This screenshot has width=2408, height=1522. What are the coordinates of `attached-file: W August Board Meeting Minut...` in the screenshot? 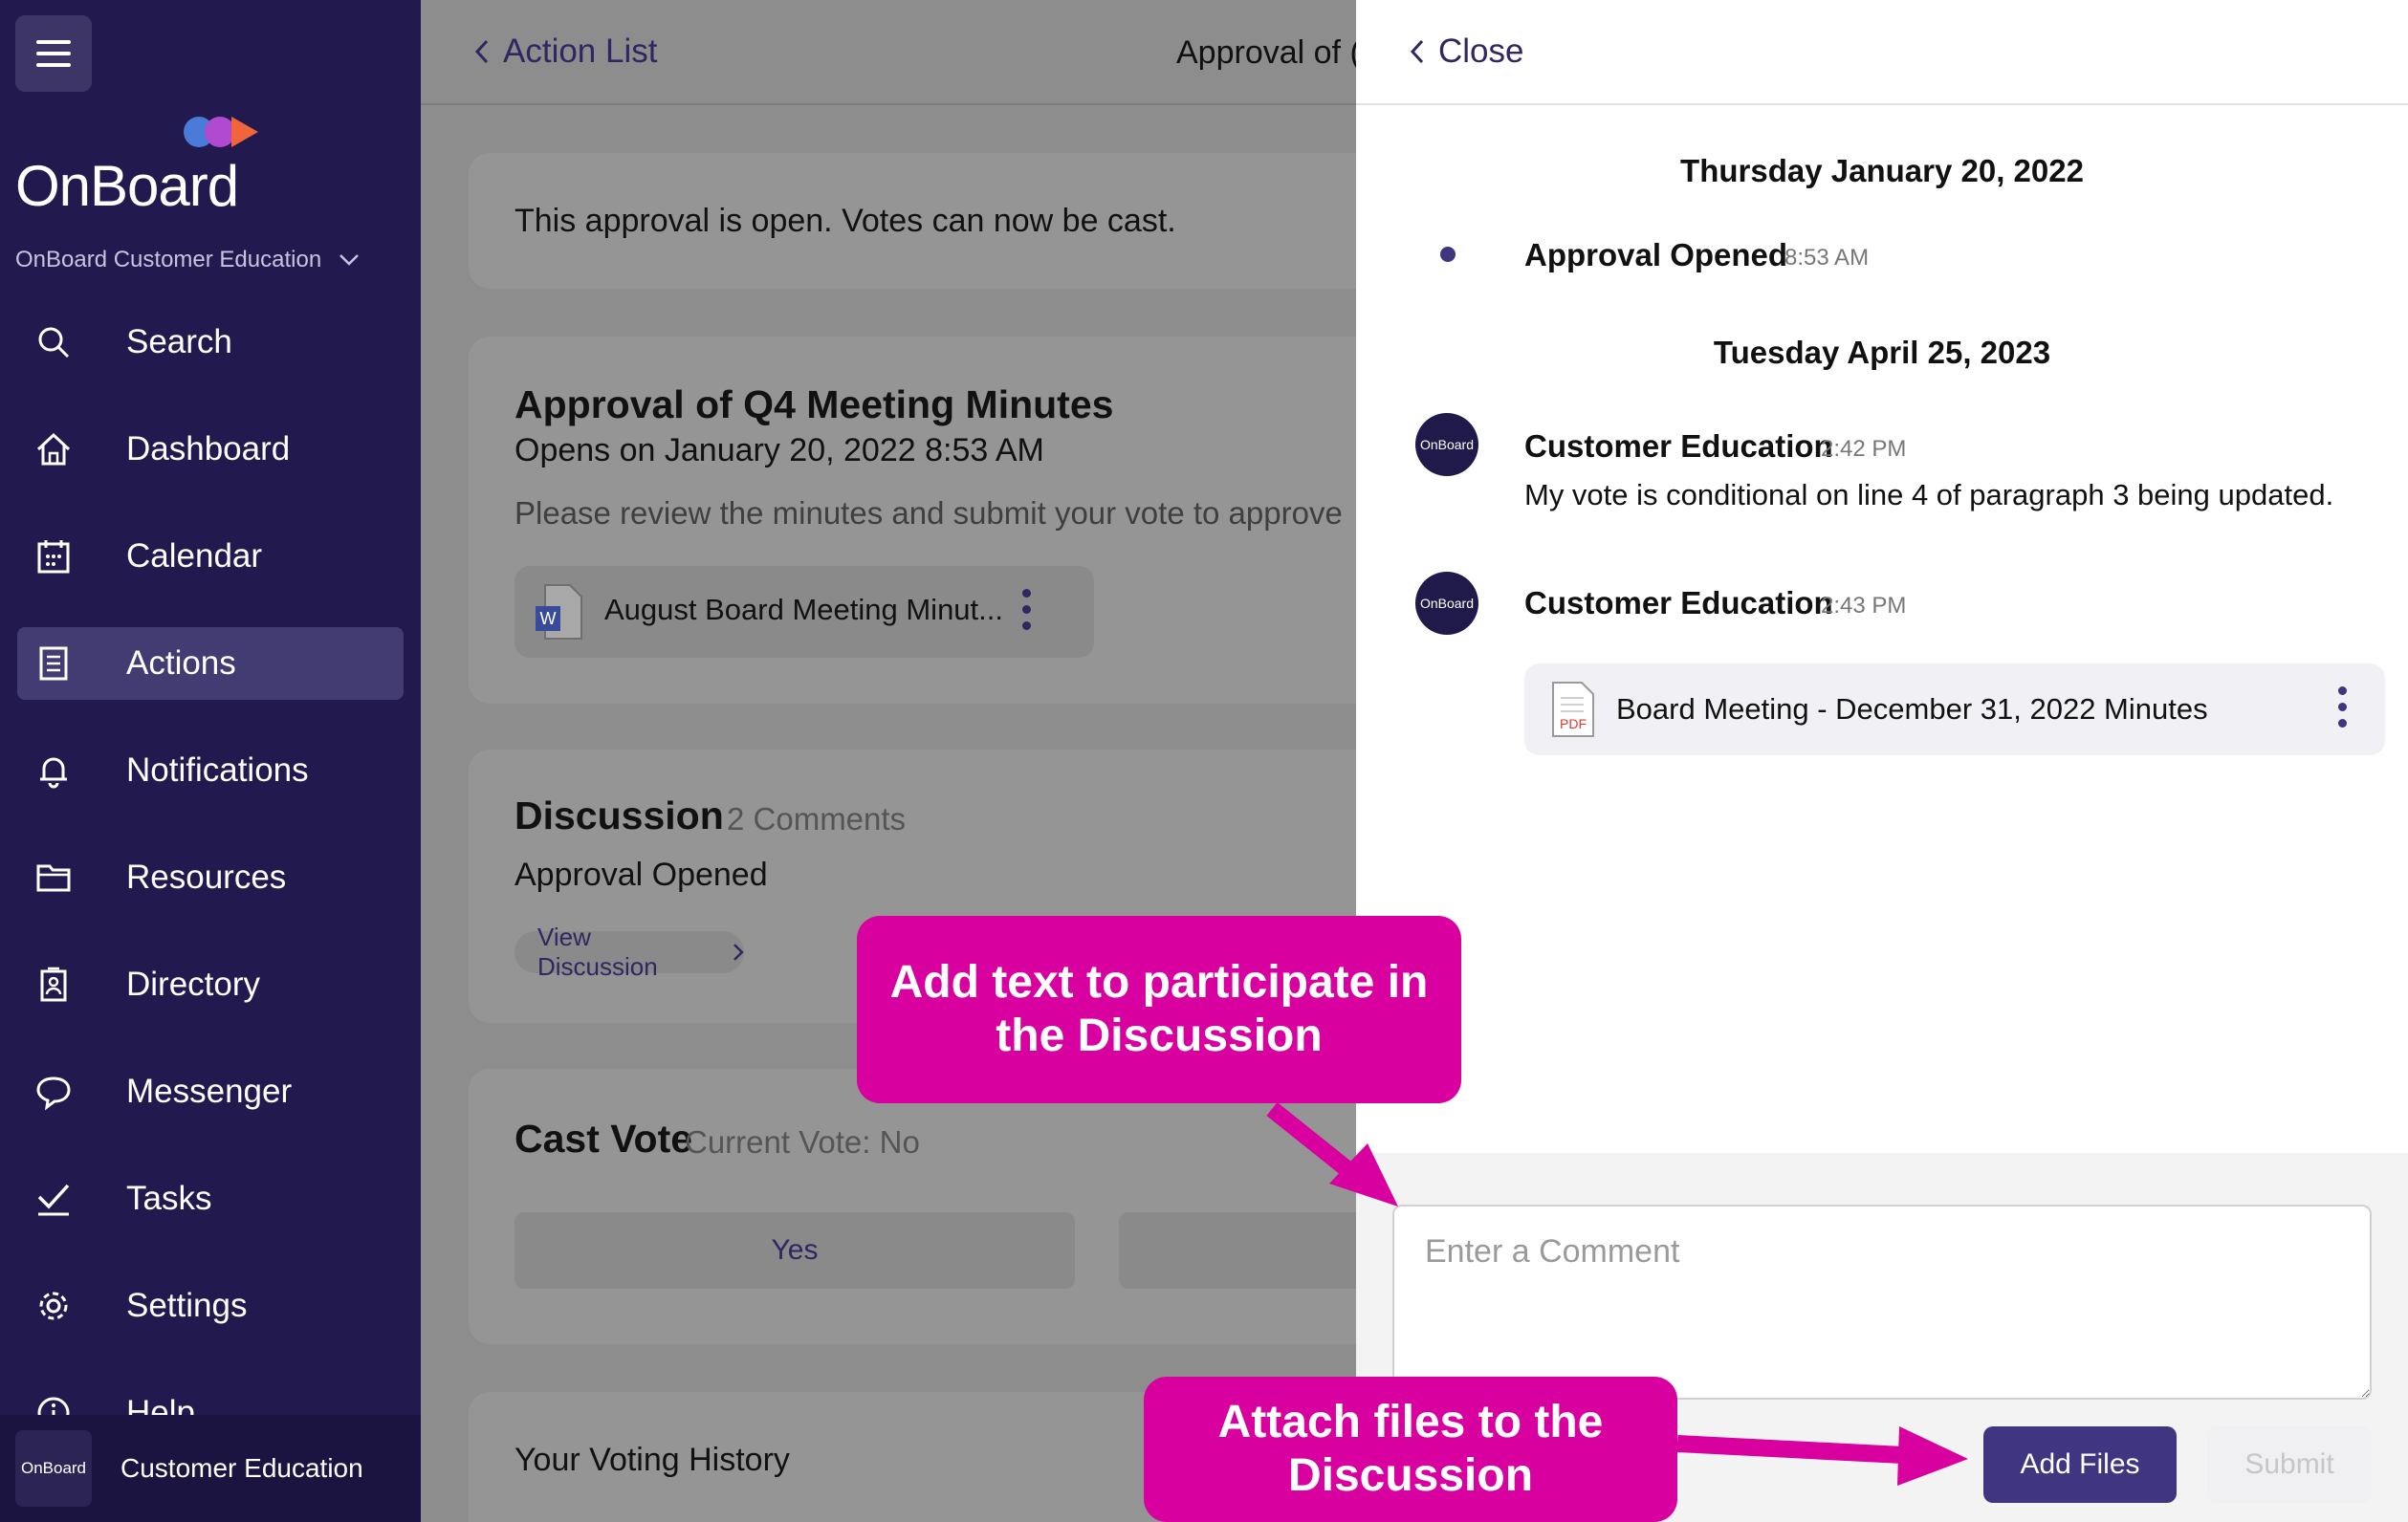 It's located at (804, 612).